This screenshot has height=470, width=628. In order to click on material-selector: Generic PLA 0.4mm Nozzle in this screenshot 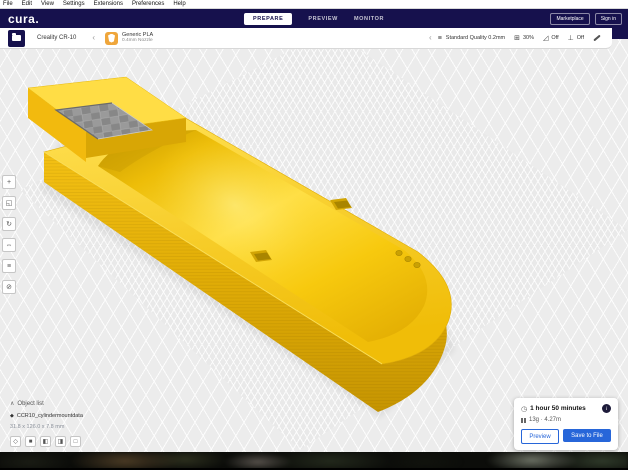, I will do `click(137, 38)`.